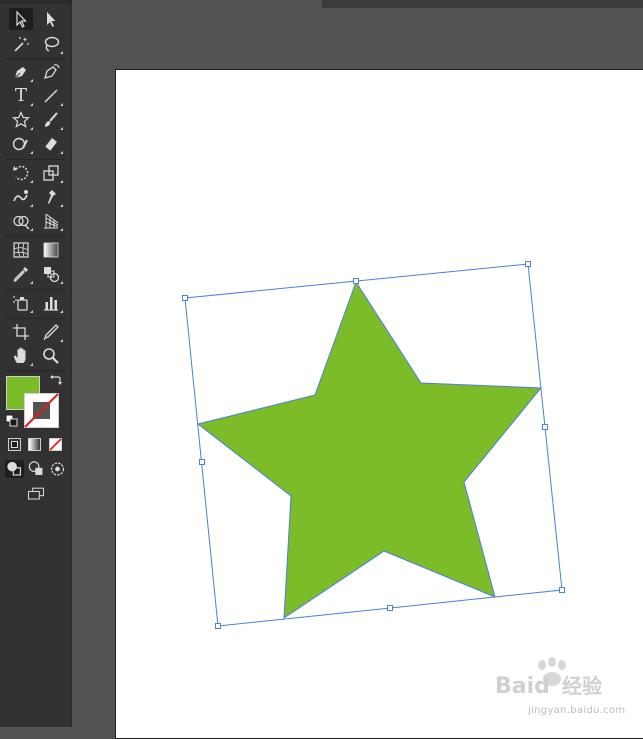 Image resolution: width=643 pixels, height=739 pixels. Describe the element at coordinates (218, 626) in the screenshot. I see `resize-handle-bottom-left` at that location.